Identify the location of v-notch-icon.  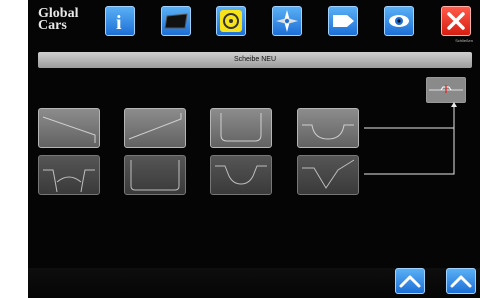
(328, 174).